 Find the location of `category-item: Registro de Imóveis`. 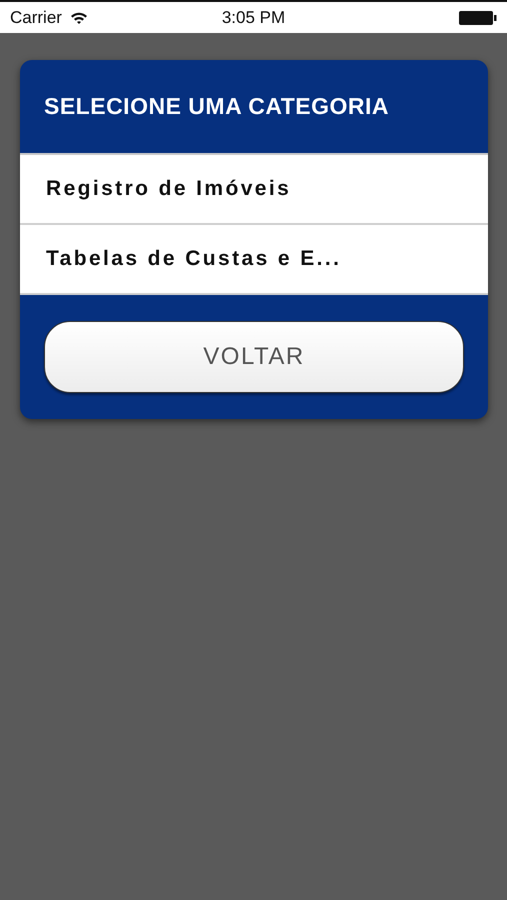

category-item: Registro de Imóveis is located at coordinates (254, 190).